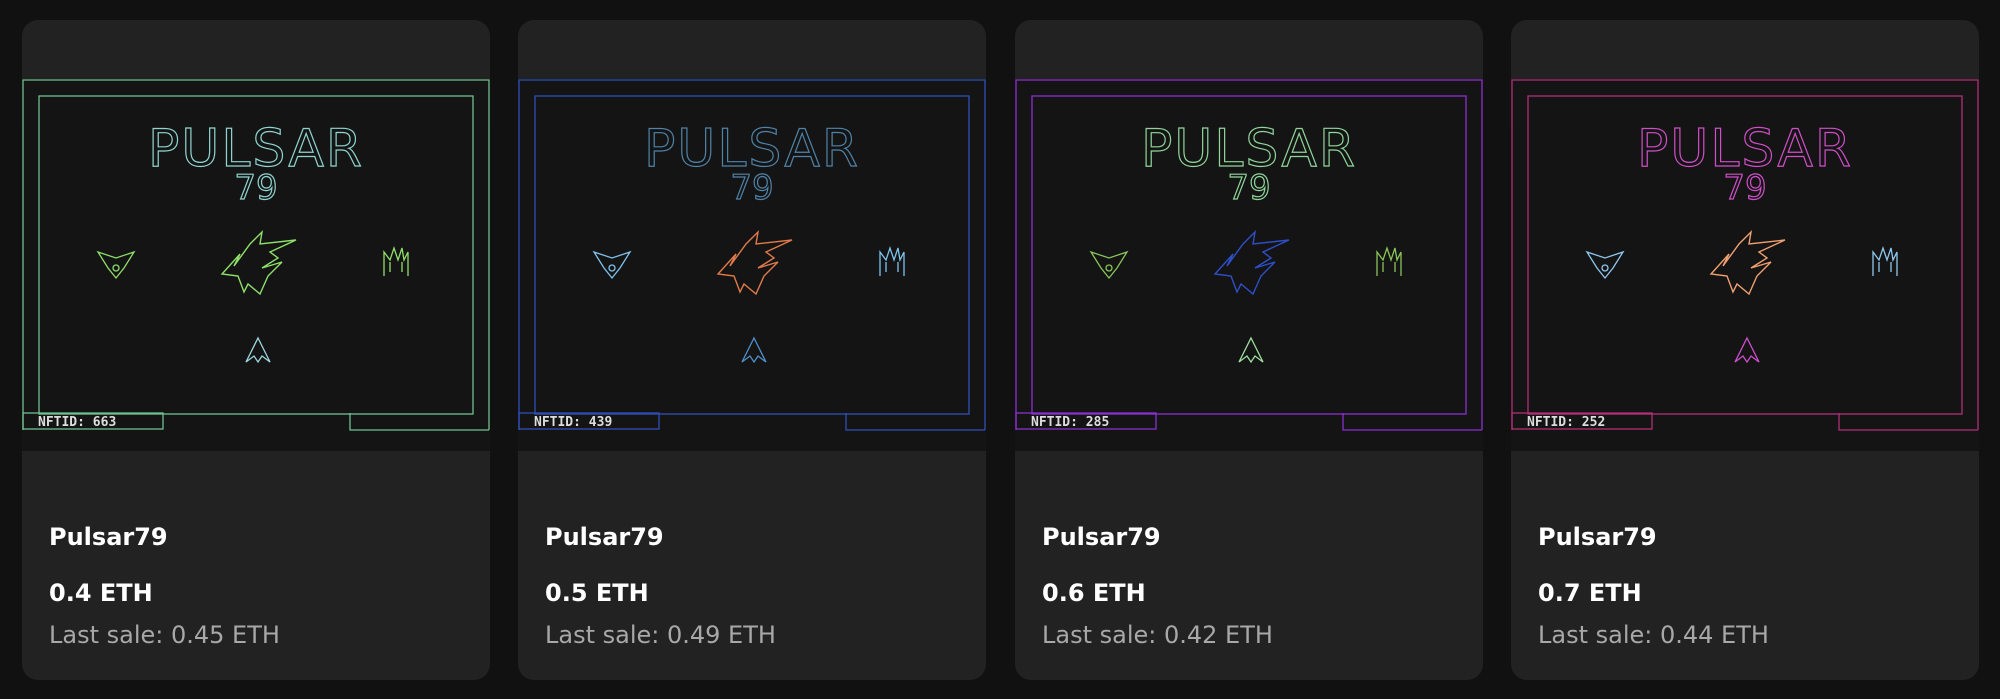  I want to click on price: 0.6 ETH, so click(1094, 593).